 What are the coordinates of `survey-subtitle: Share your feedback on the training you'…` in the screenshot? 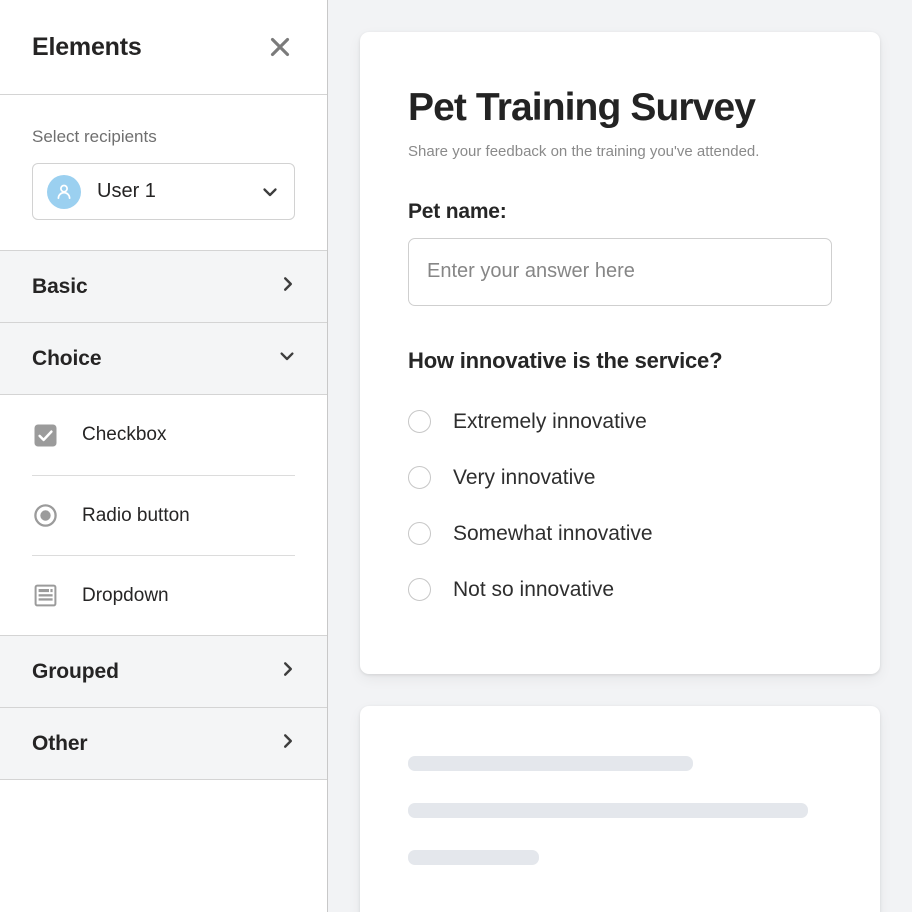 It's located at (584, 151).